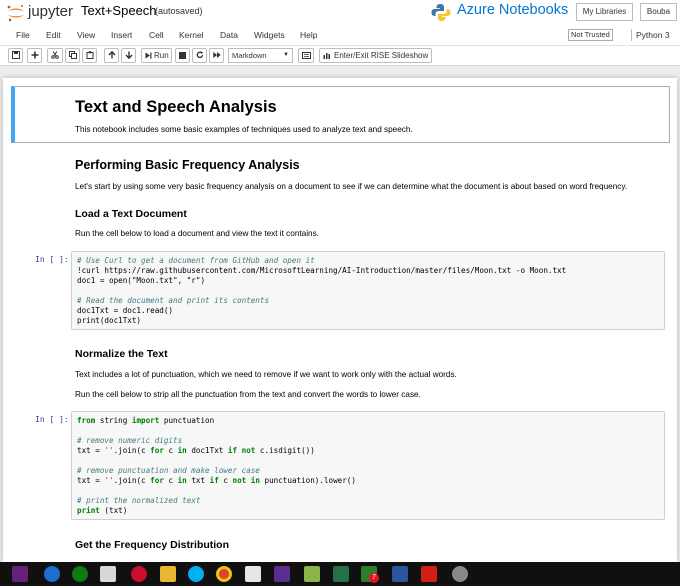 The height and width of the screenshot is (586, 680). What do you see at coordinates (653, 35) in the screenshot?
I see `kernel-indicator: Python 3` at bounding box center [653, 35].